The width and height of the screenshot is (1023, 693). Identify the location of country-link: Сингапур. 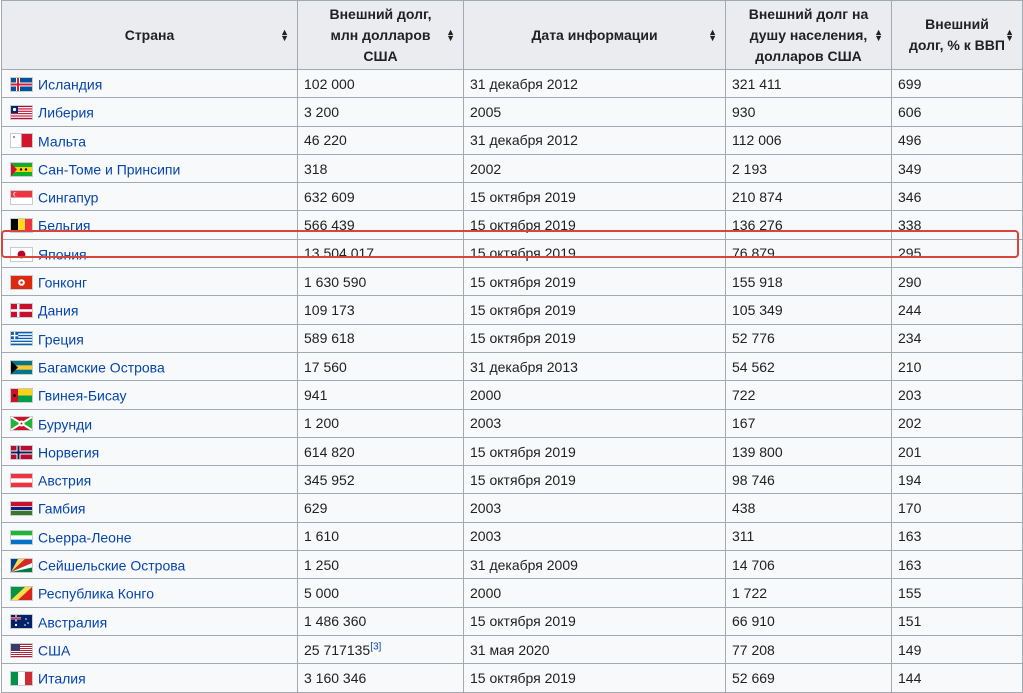
(68, 197).